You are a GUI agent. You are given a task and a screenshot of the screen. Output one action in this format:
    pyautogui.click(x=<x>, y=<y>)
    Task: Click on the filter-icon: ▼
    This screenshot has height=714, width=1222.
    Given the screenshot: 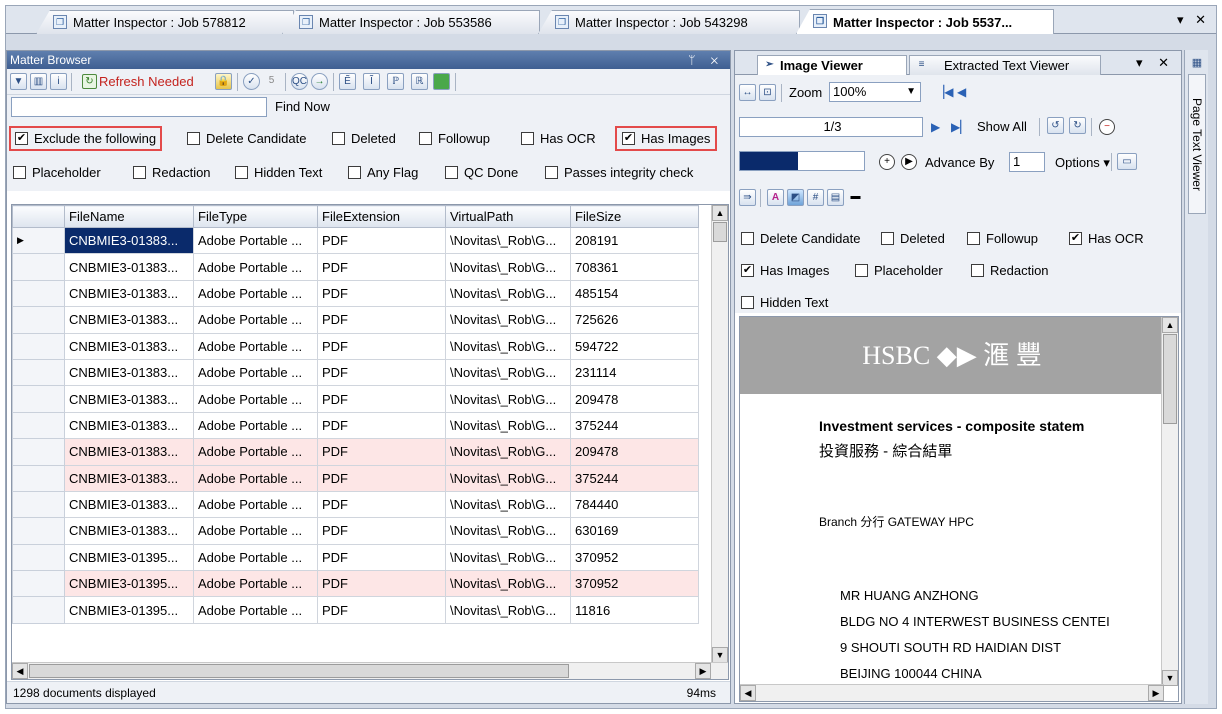 What is the action you would take?
    pyautogui.click(x=18, y=81)
    